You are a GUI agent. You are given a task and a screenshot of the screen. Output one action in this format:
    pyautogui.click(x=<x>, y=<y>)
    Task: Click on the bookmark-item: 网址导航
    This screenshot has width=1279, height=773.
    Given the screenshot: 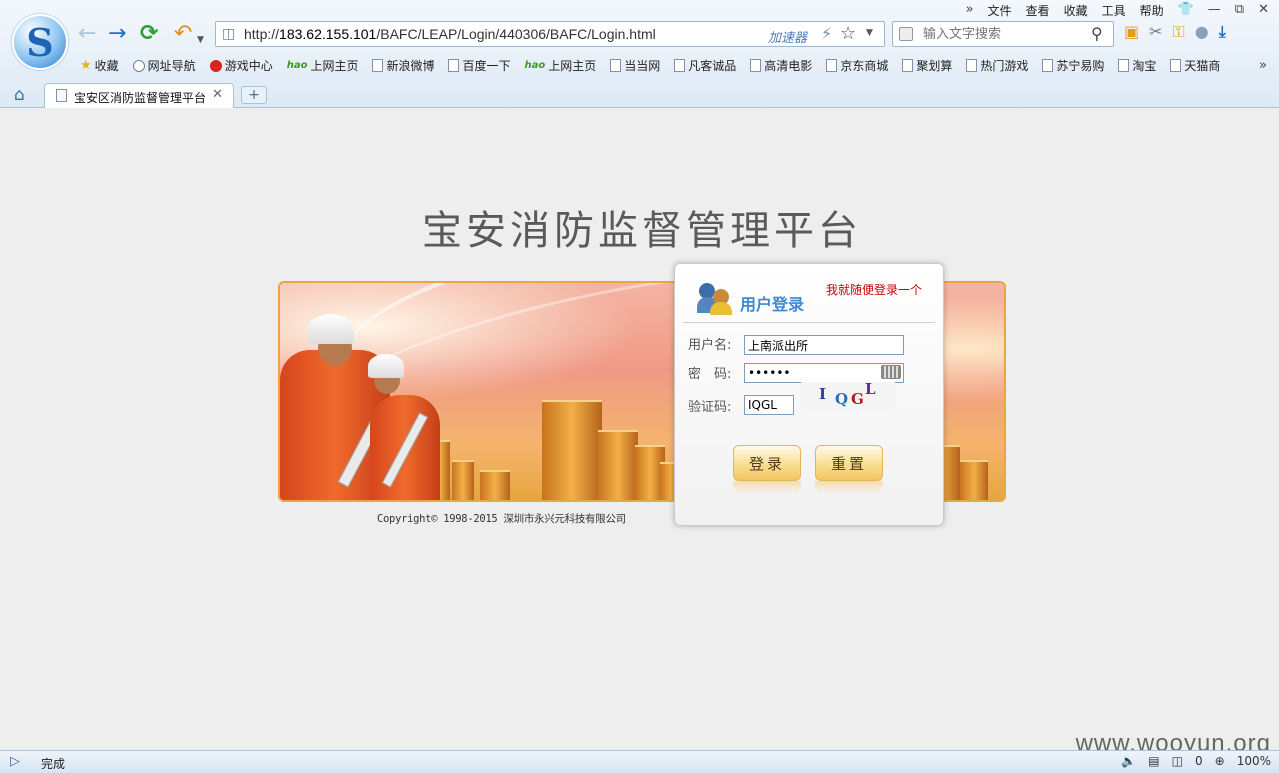 What is the action you would take?
    pyautogui.click(x=164, y=65)
    